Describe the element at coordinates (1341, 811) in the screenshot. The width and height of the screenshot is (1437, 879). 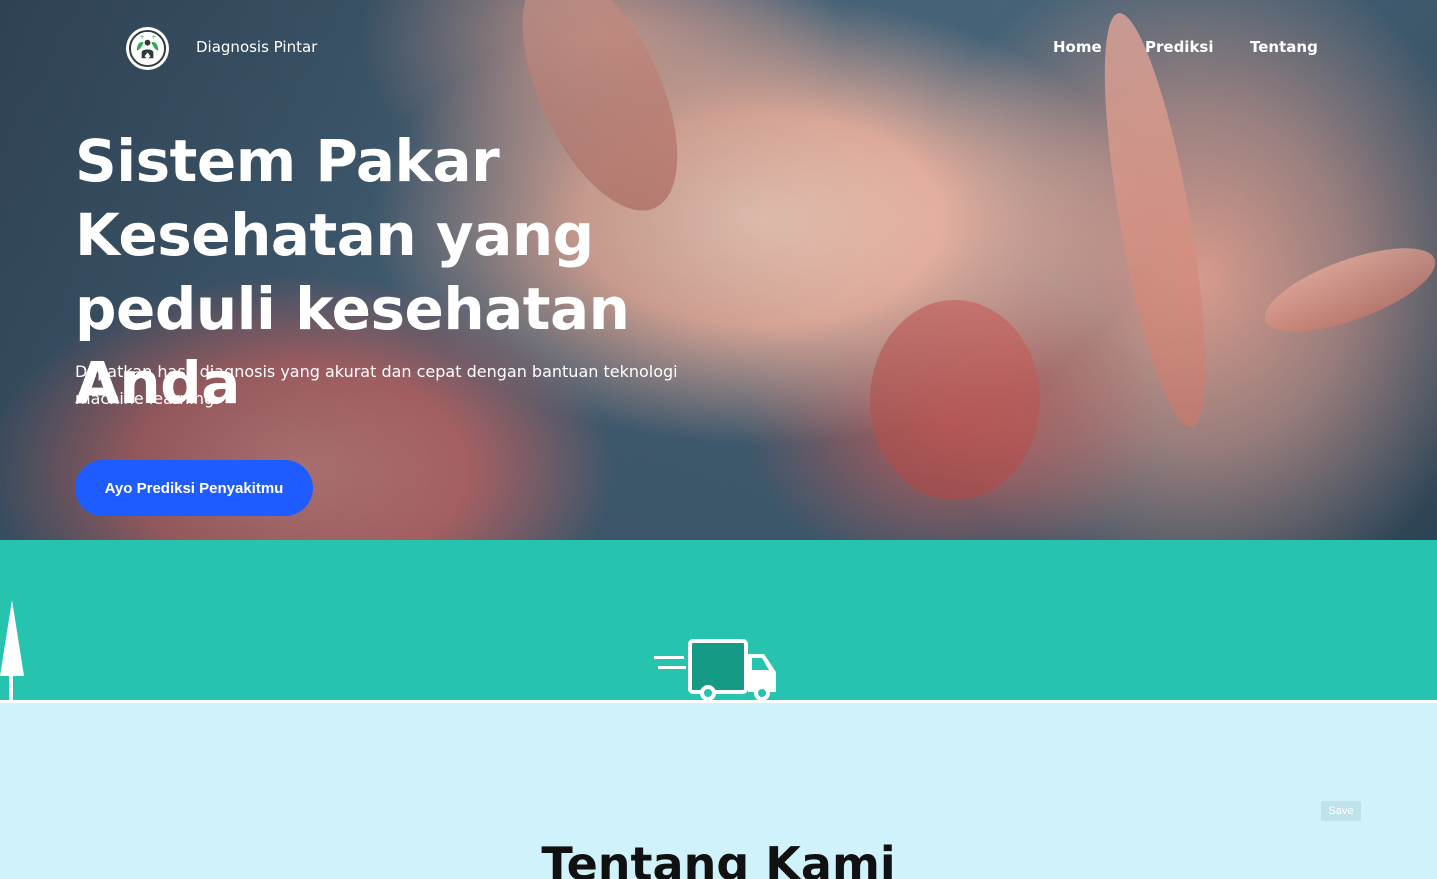
I see `save-button: Save` at that location.